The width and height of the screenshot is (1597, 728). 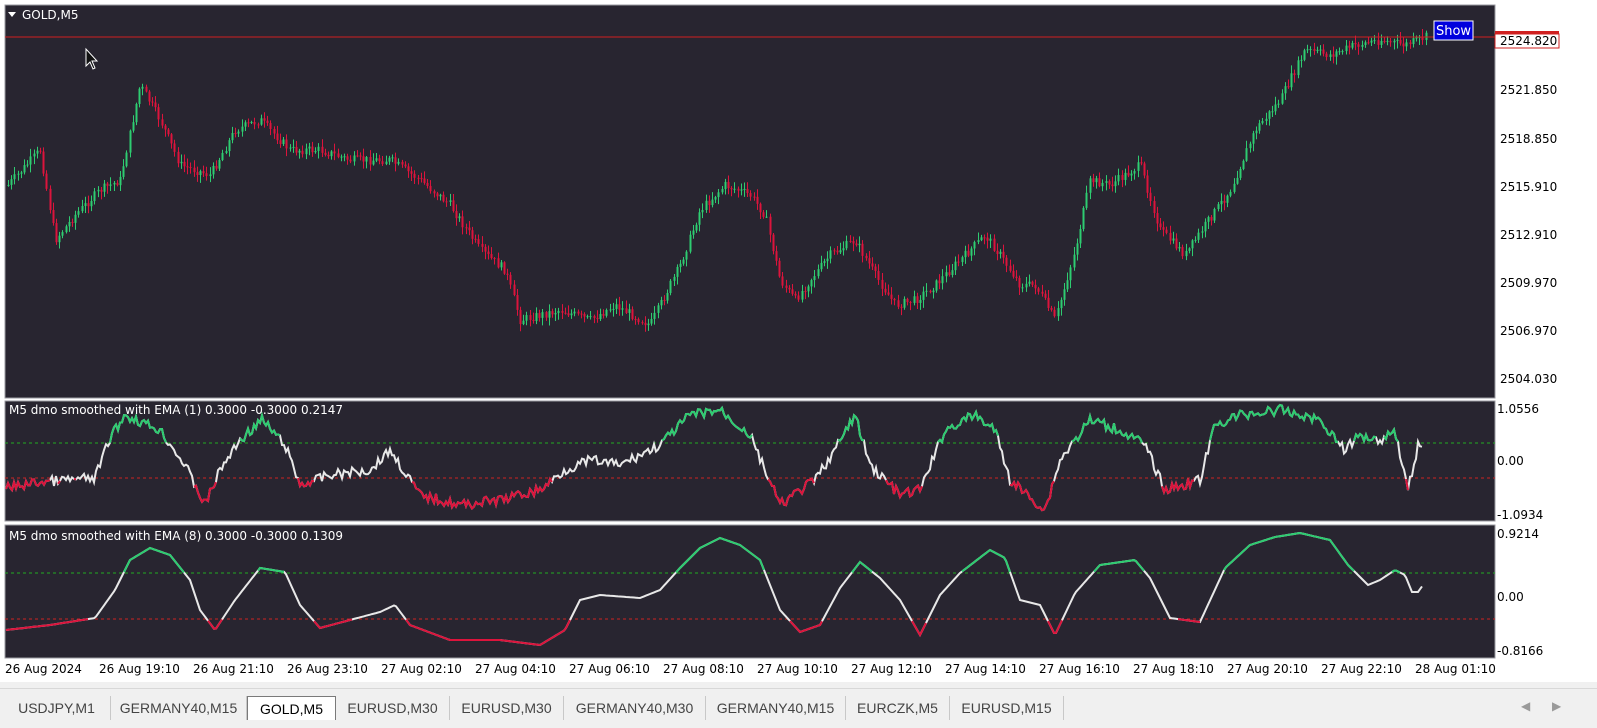 I want to click on tab-germany40-m15: GERMANY40,M15, so click(x=179, y=708).